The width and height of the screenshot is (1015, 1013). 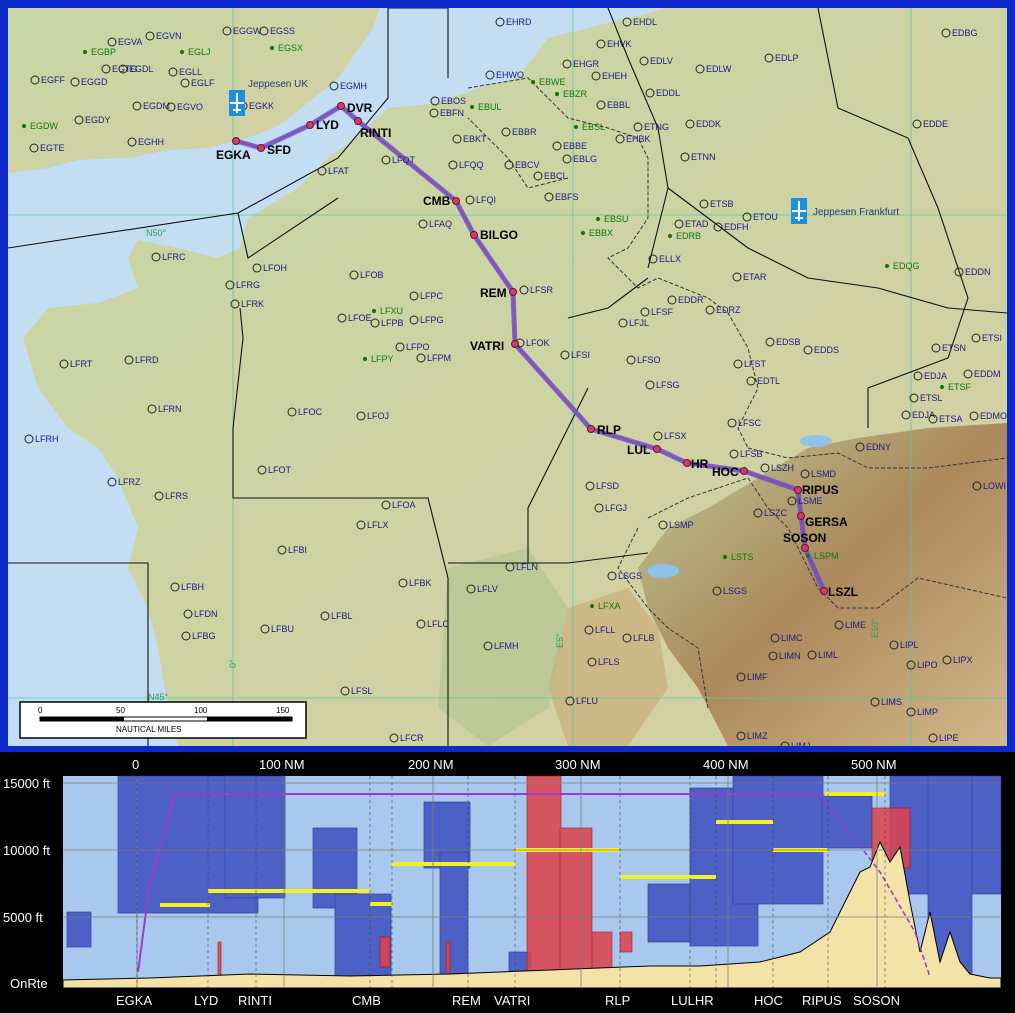 I want to click on airport-label: LFRH, so click(x=47, y=439).